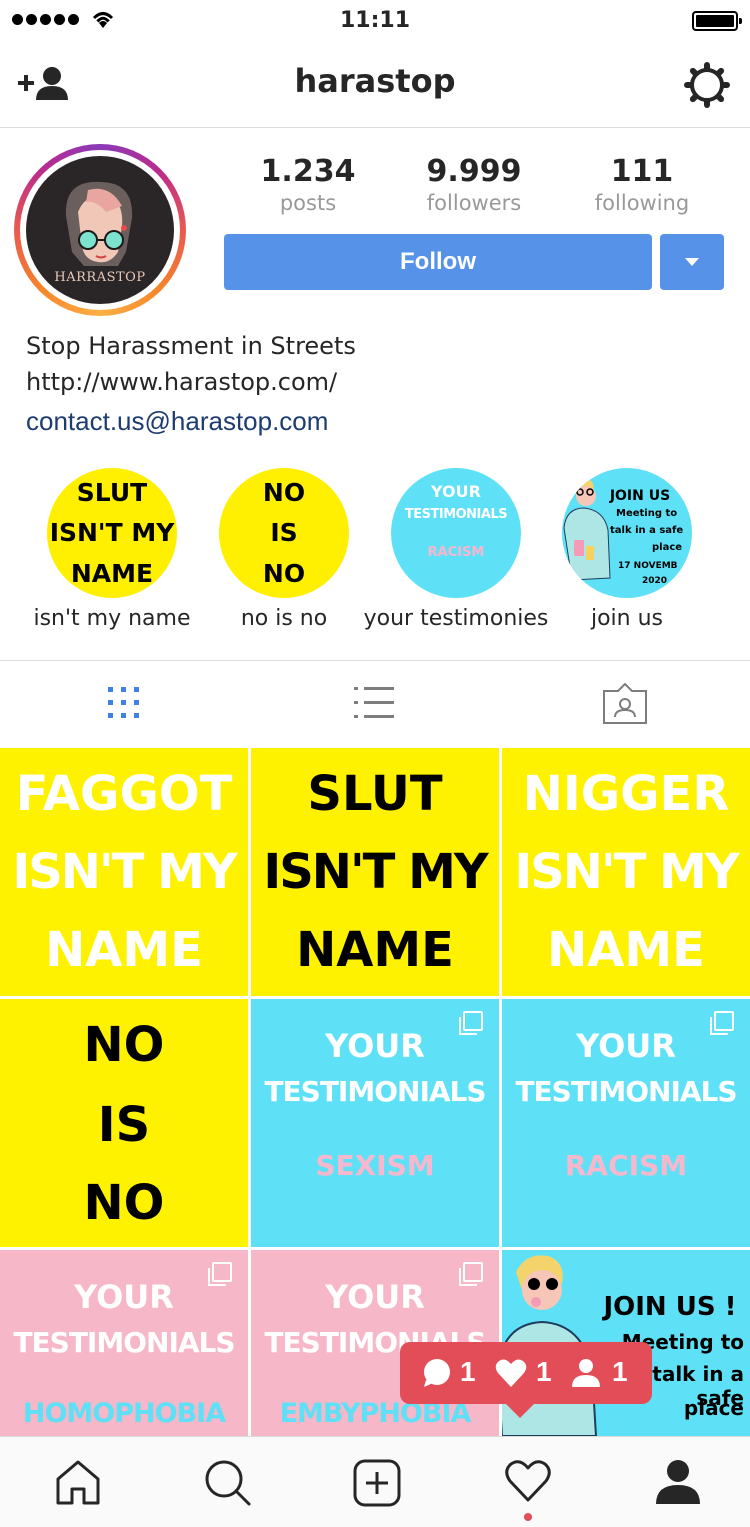 The image size is (750, 1527). I want to click on highlight-cover-text: YOUR, so click(456, 491).